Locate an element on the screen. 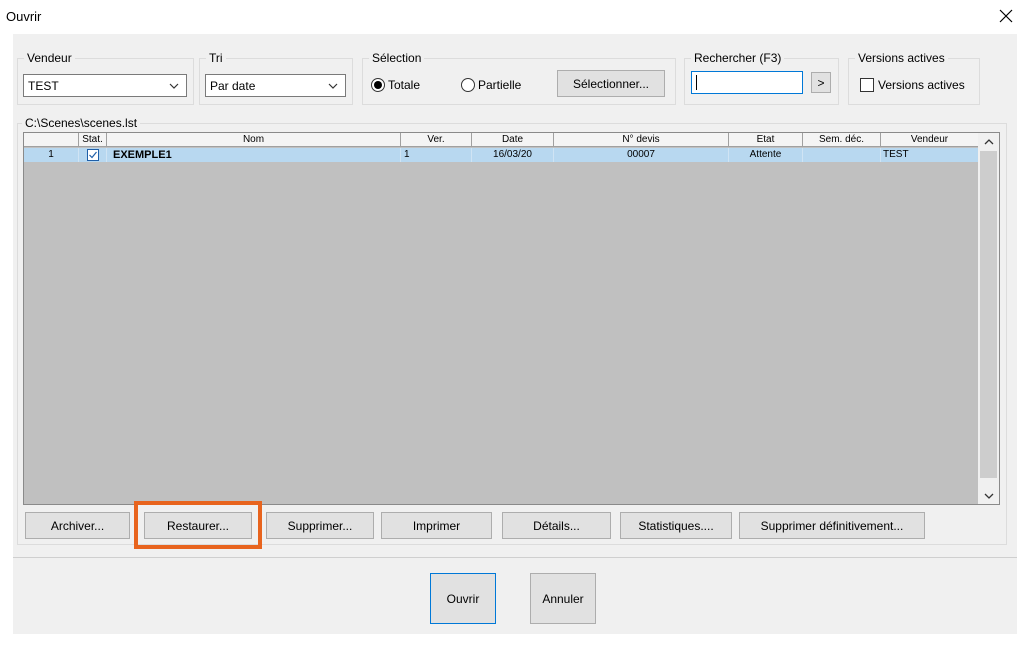  tri-label: Tri is located at coordinates (216, 58).